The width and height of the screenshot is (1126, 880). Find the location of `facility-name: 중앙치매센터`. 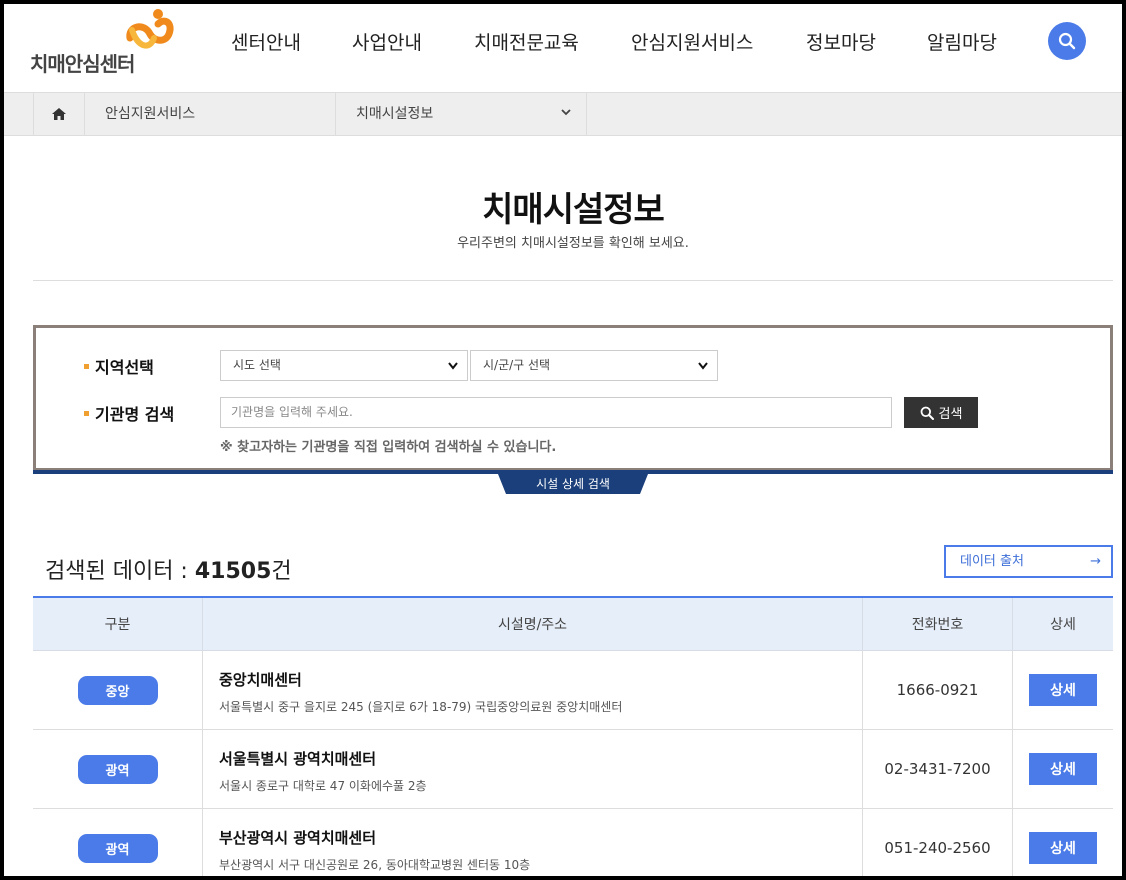

facility-name: 중앙치매센터 is located at coordinates (260, 680).